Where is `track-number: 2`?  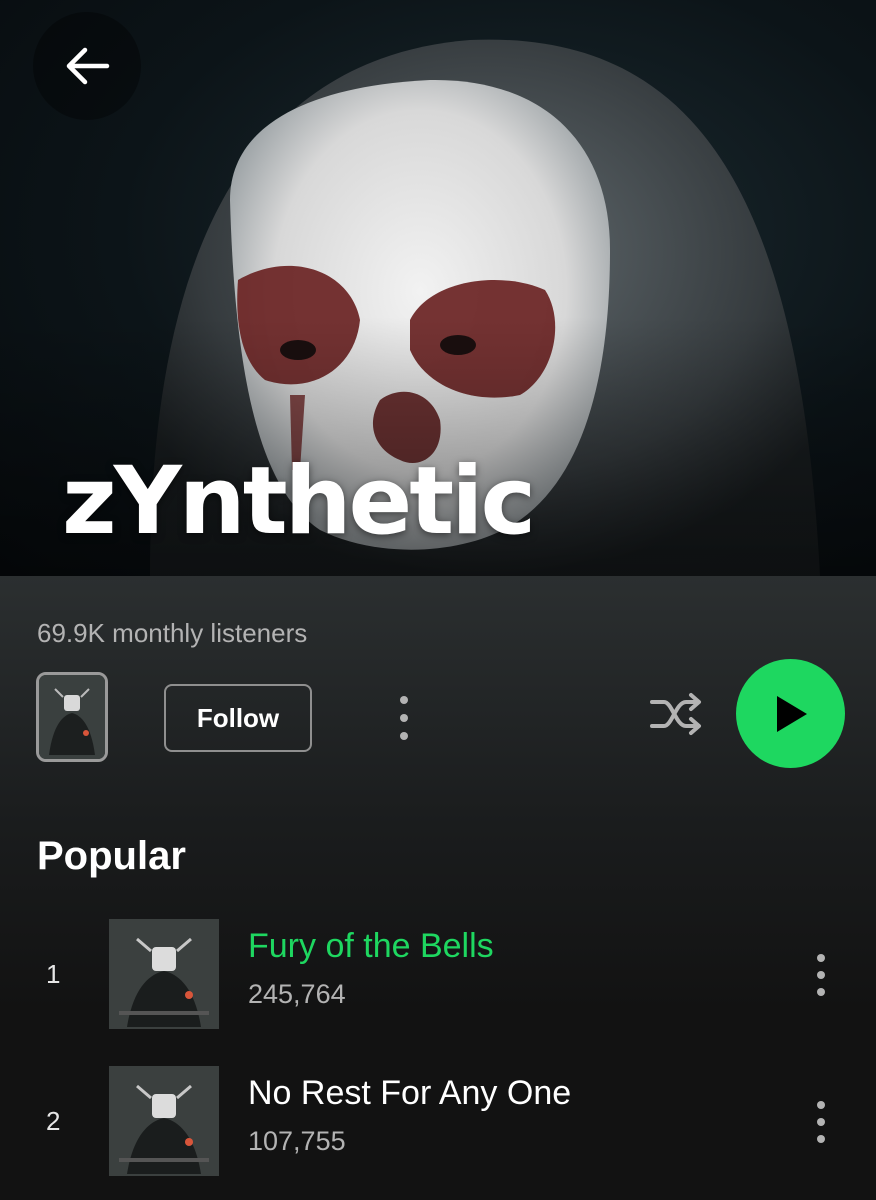
track-number: 2 is located at coordinates (53, 1121).